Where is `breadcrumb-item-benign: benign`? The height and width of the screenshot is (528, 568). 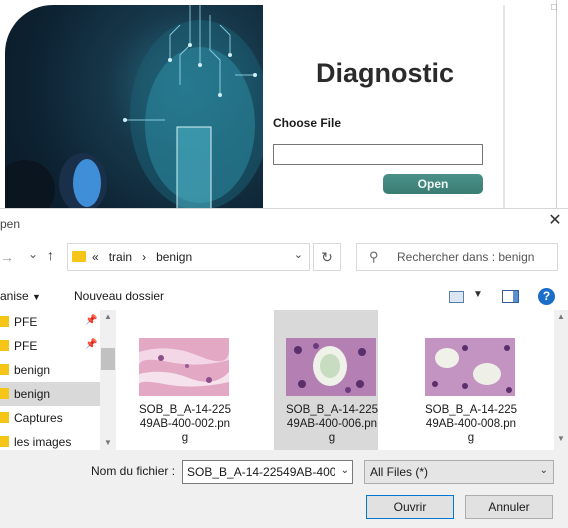
breadcrumb-item-benign: benign is located at coordinates (174, 257).